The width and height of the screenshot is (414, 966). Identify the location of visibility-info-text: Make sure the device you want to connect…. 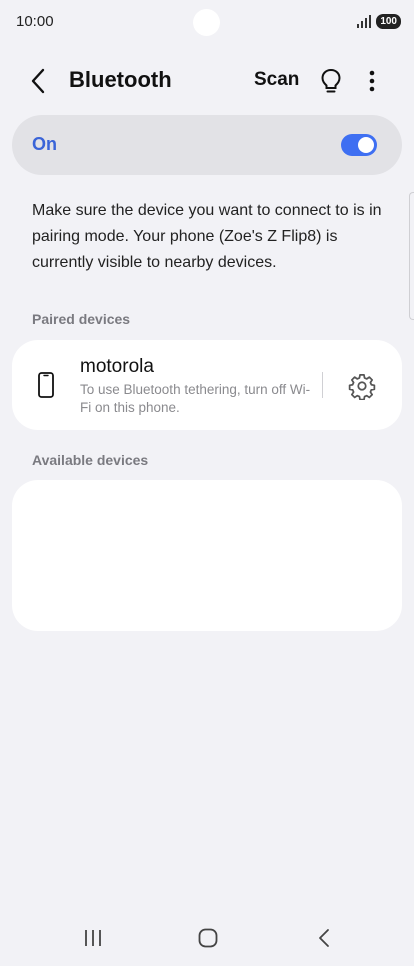
(207, 236).